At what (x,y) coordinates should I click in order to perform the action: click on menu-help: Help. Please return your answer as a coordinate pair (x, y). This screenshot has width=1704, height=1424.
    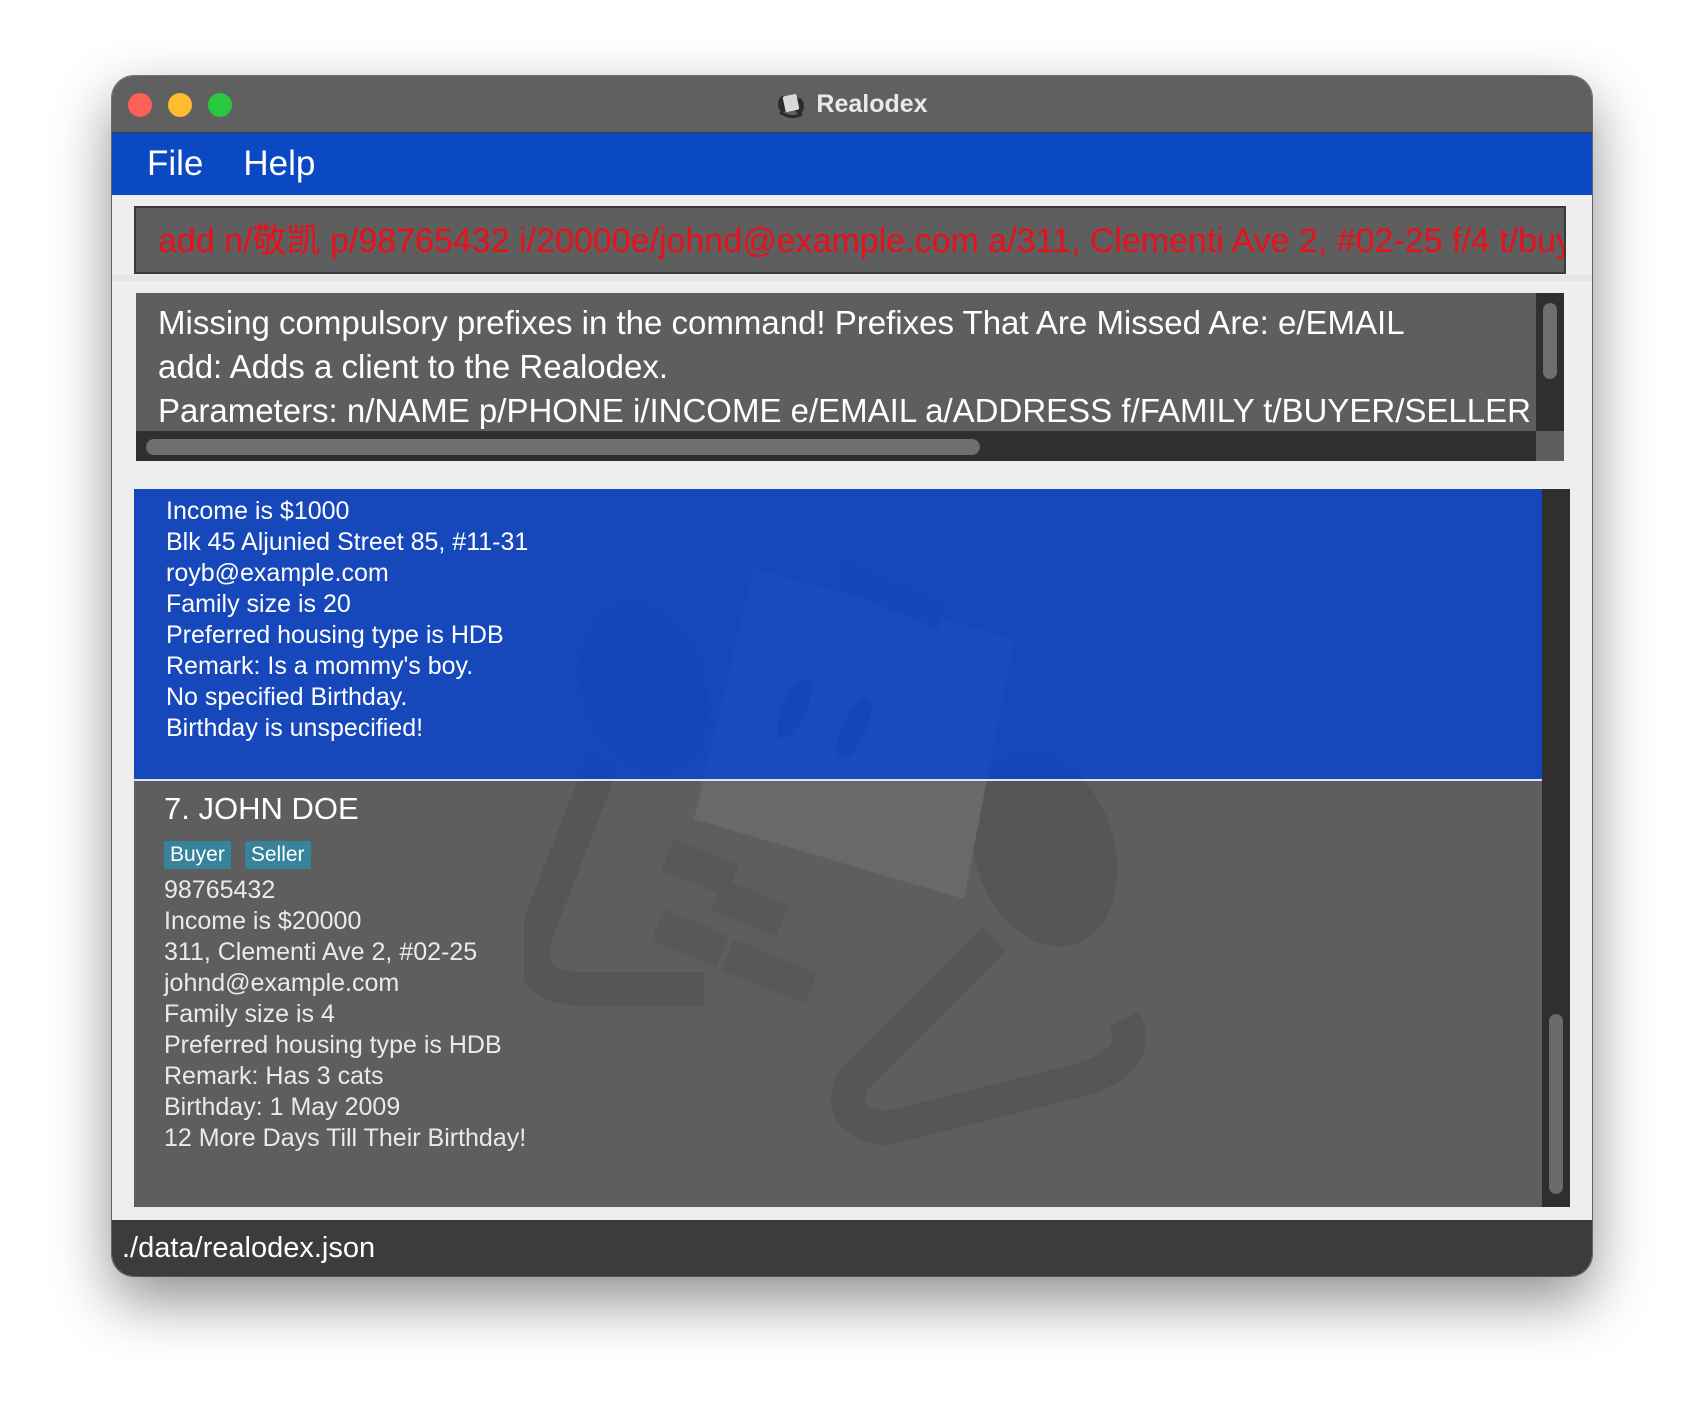
    Looking at the image, I should click on (279, 164).